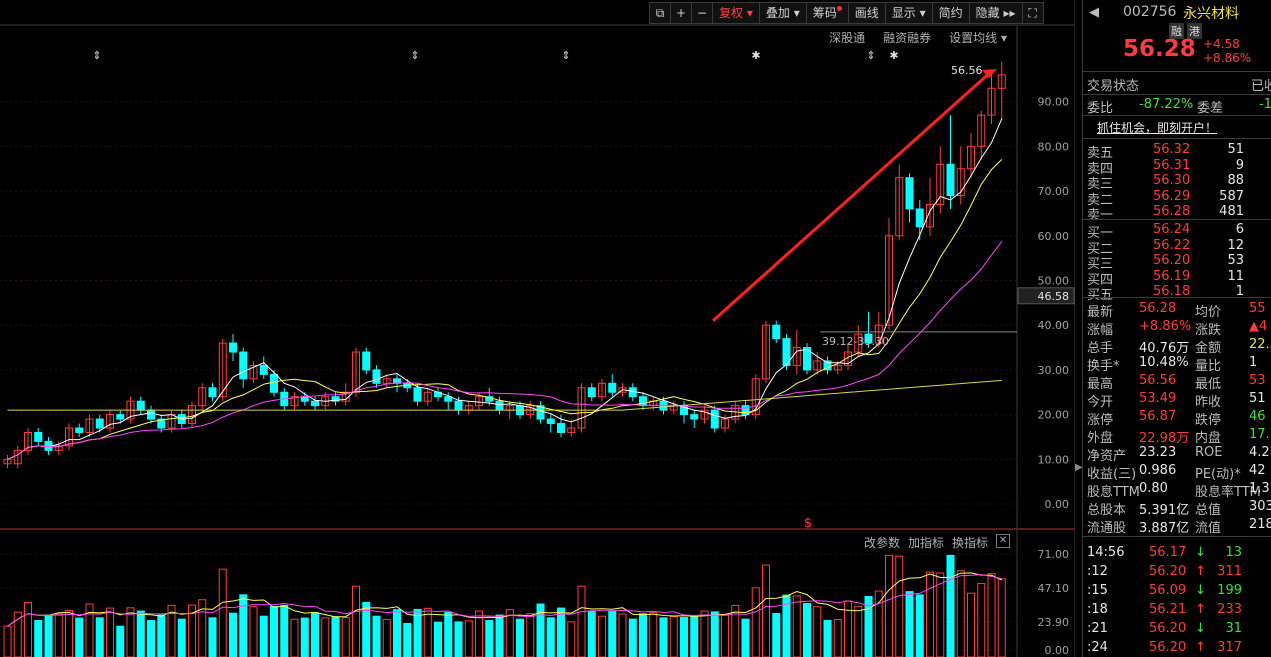 This screenshot has height=657, width=1271. I want to click on ask-row: 卖二 56.29 587, so click(1177, 198).